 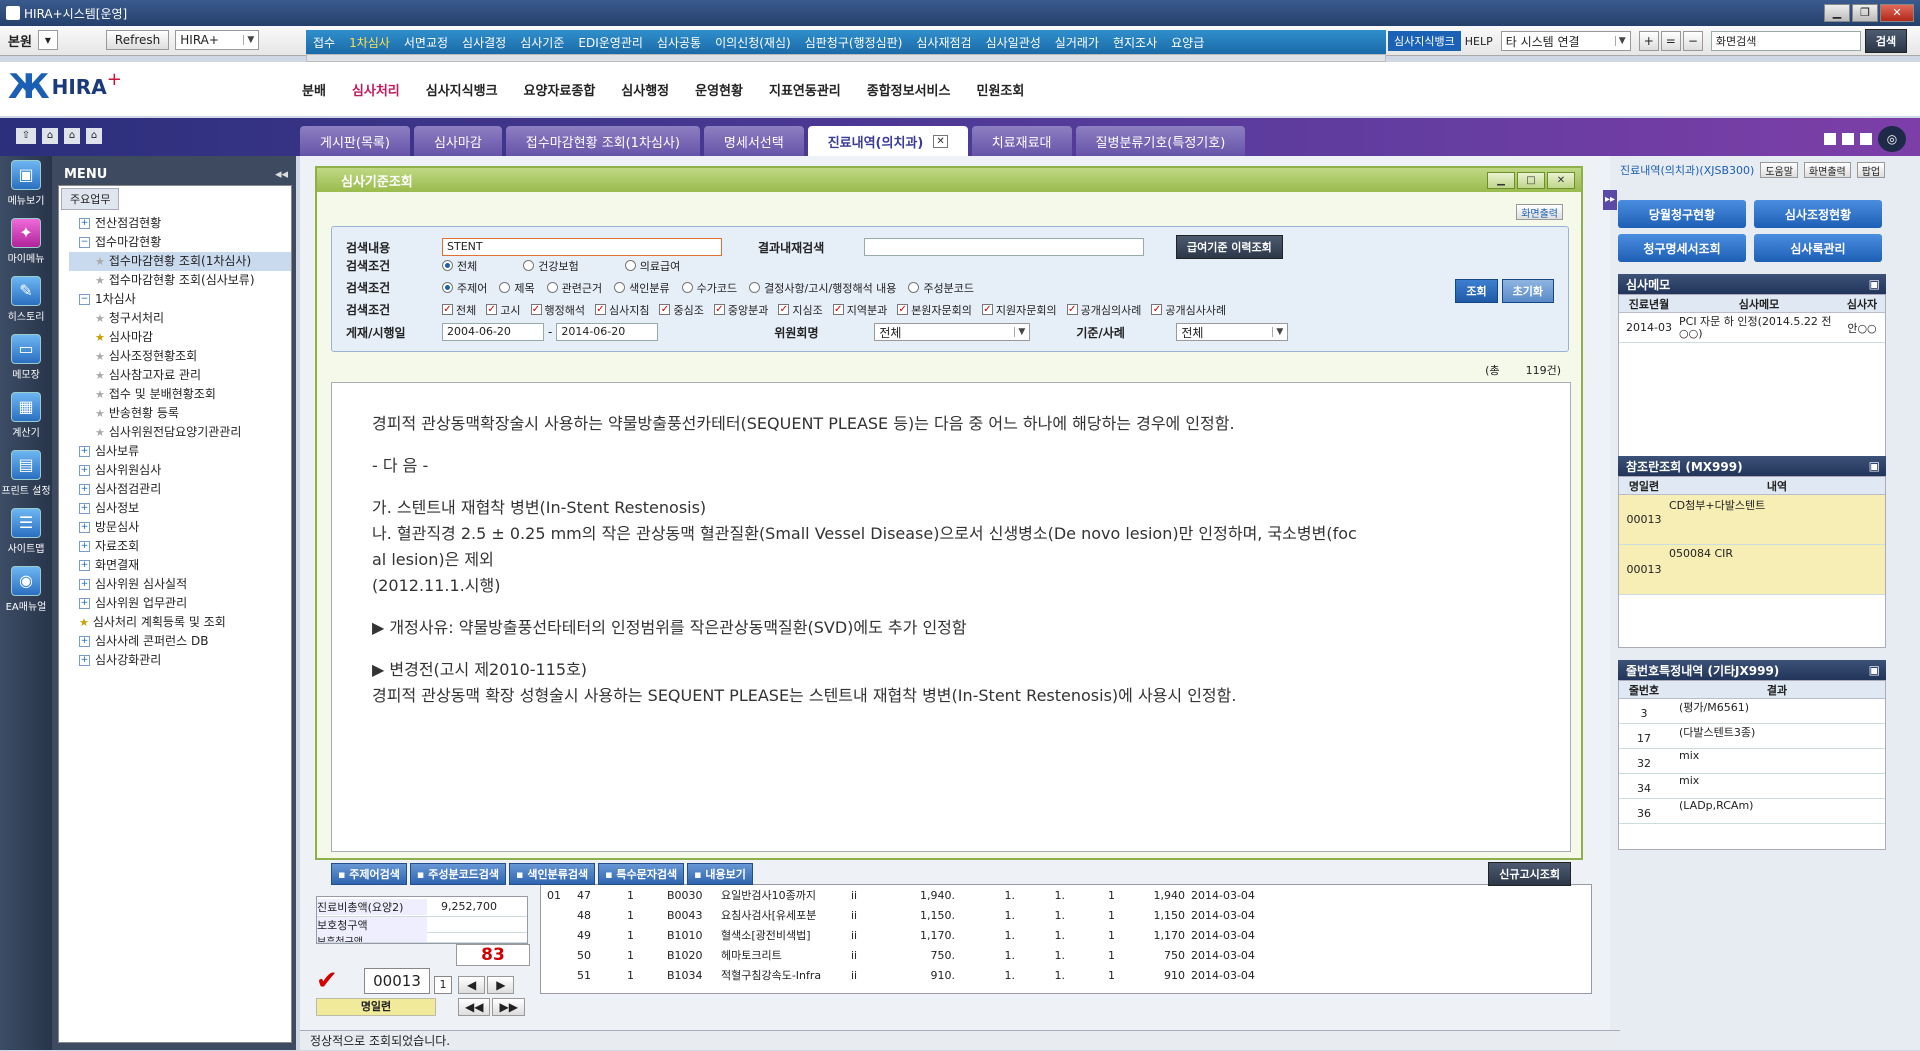 What do you see at coordinates (180, 546) in the screenshot?
I see `menu-tree-item: + 자료조회` at bounding box center [180, 546].